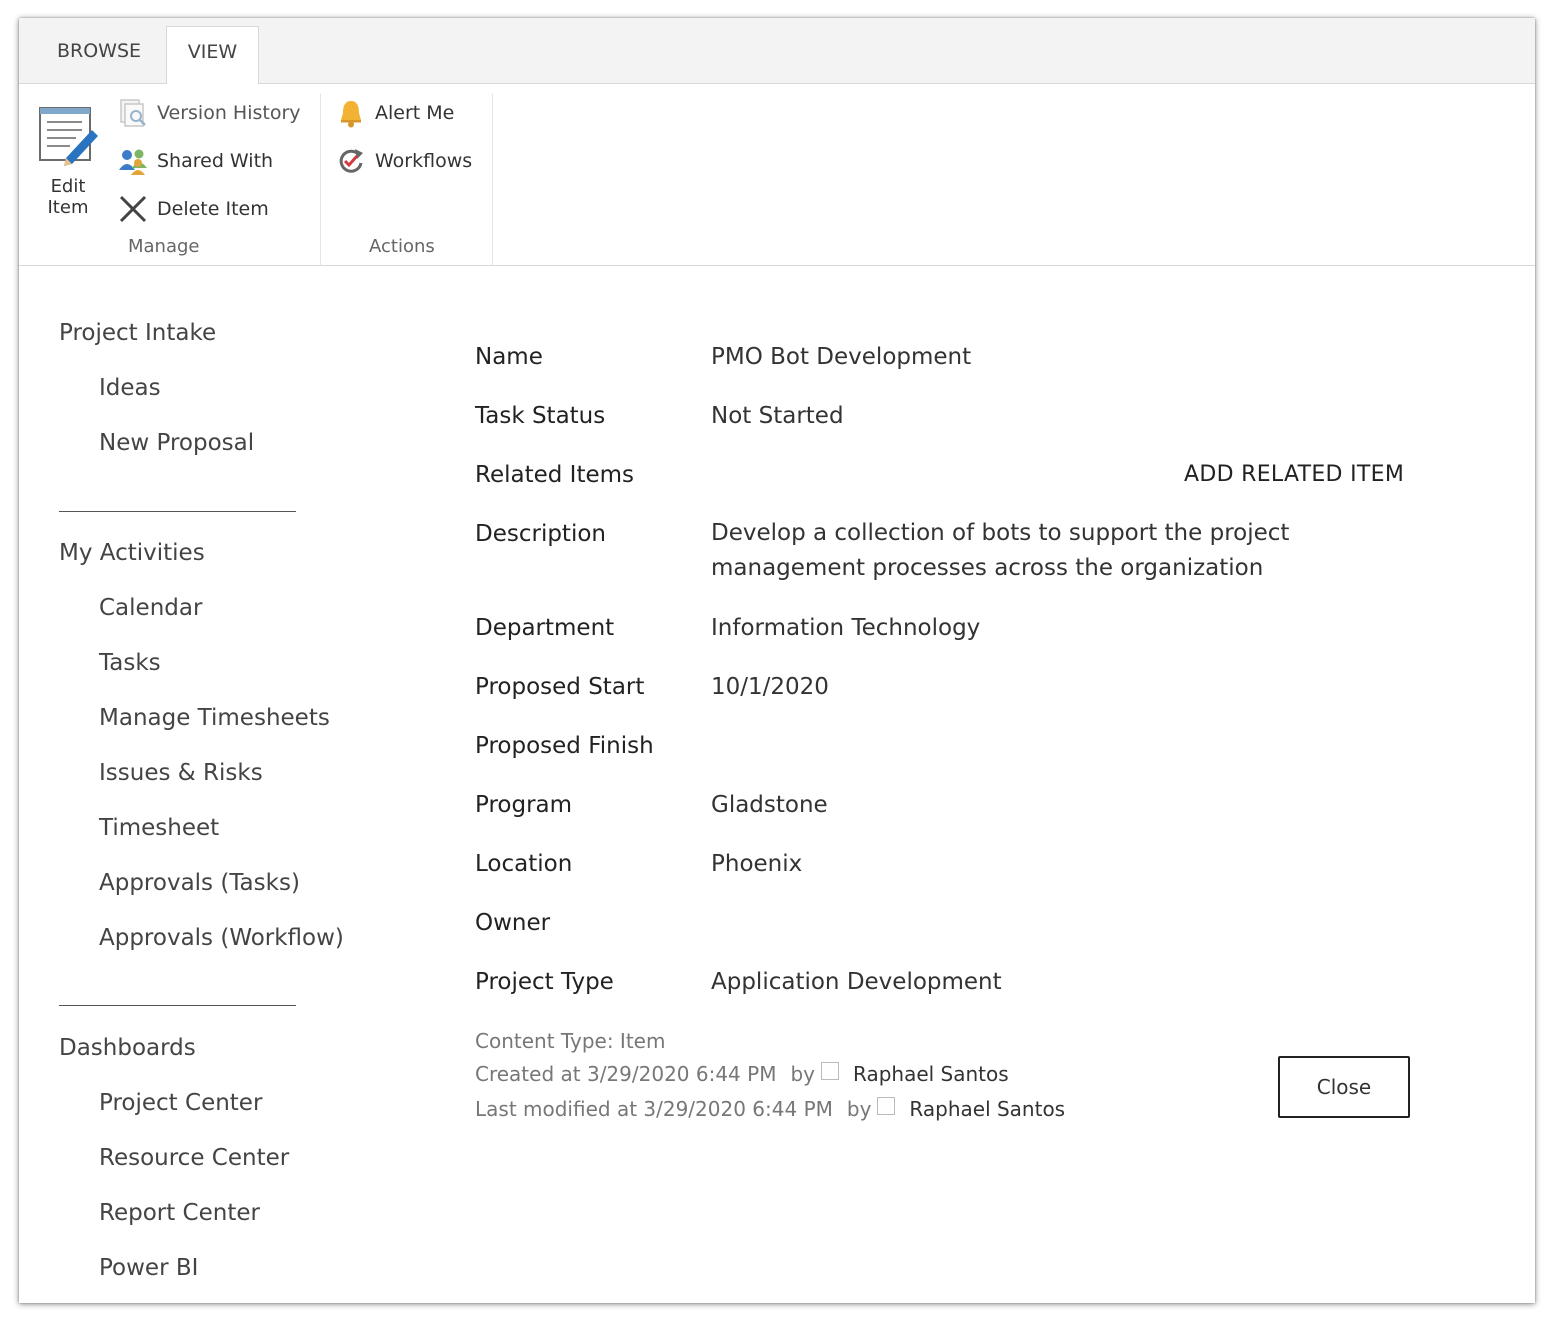 The image size is (1554, 1322). Describe the element at coordinates (351, 161) in the screenshot. I see `workflow-icon` at that location.